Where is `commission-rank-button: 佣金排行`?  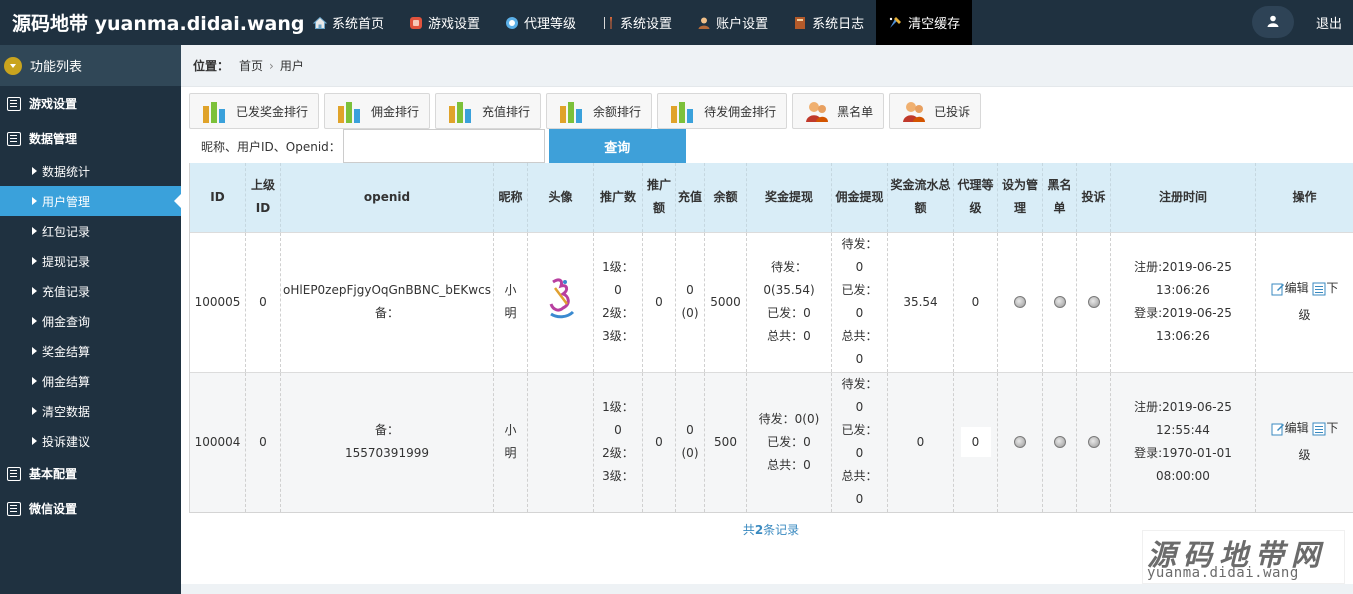
commission-rank-button: 佣金排行 is located at coordinates (377, 111).